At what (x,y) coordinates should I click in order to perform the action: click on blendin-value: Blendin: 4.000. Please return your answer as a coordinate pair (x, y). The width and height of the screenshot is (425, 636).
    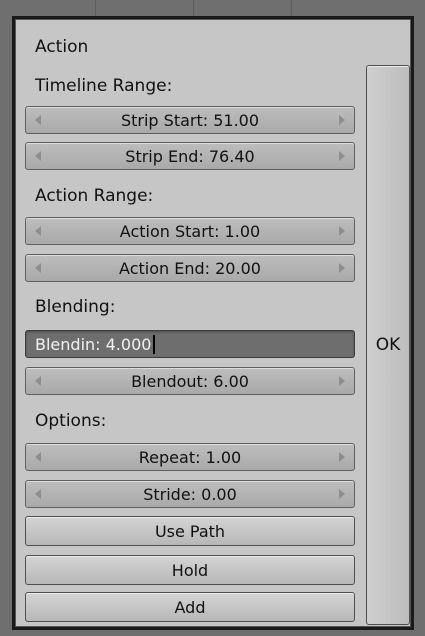
    Looking at the image, I should click on (93, 344).